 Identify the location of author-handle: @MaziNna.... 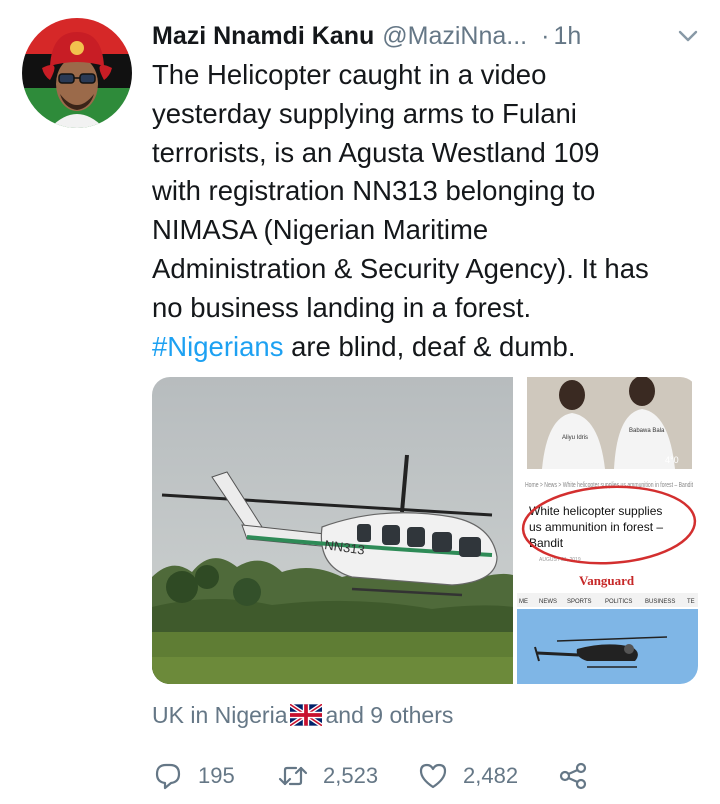
(454, 36).